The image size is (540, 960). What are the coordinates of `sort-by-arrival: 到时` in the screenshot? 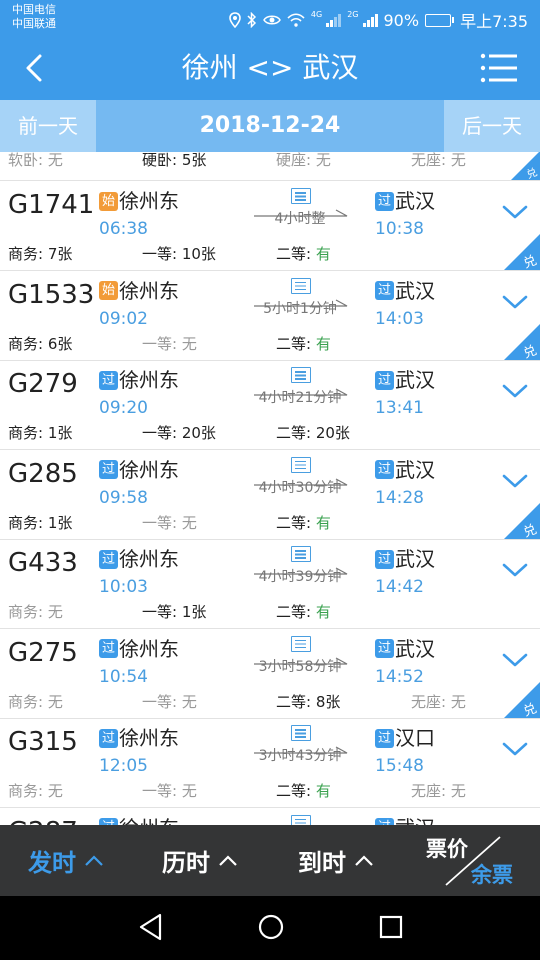 It's located at (336, 860).